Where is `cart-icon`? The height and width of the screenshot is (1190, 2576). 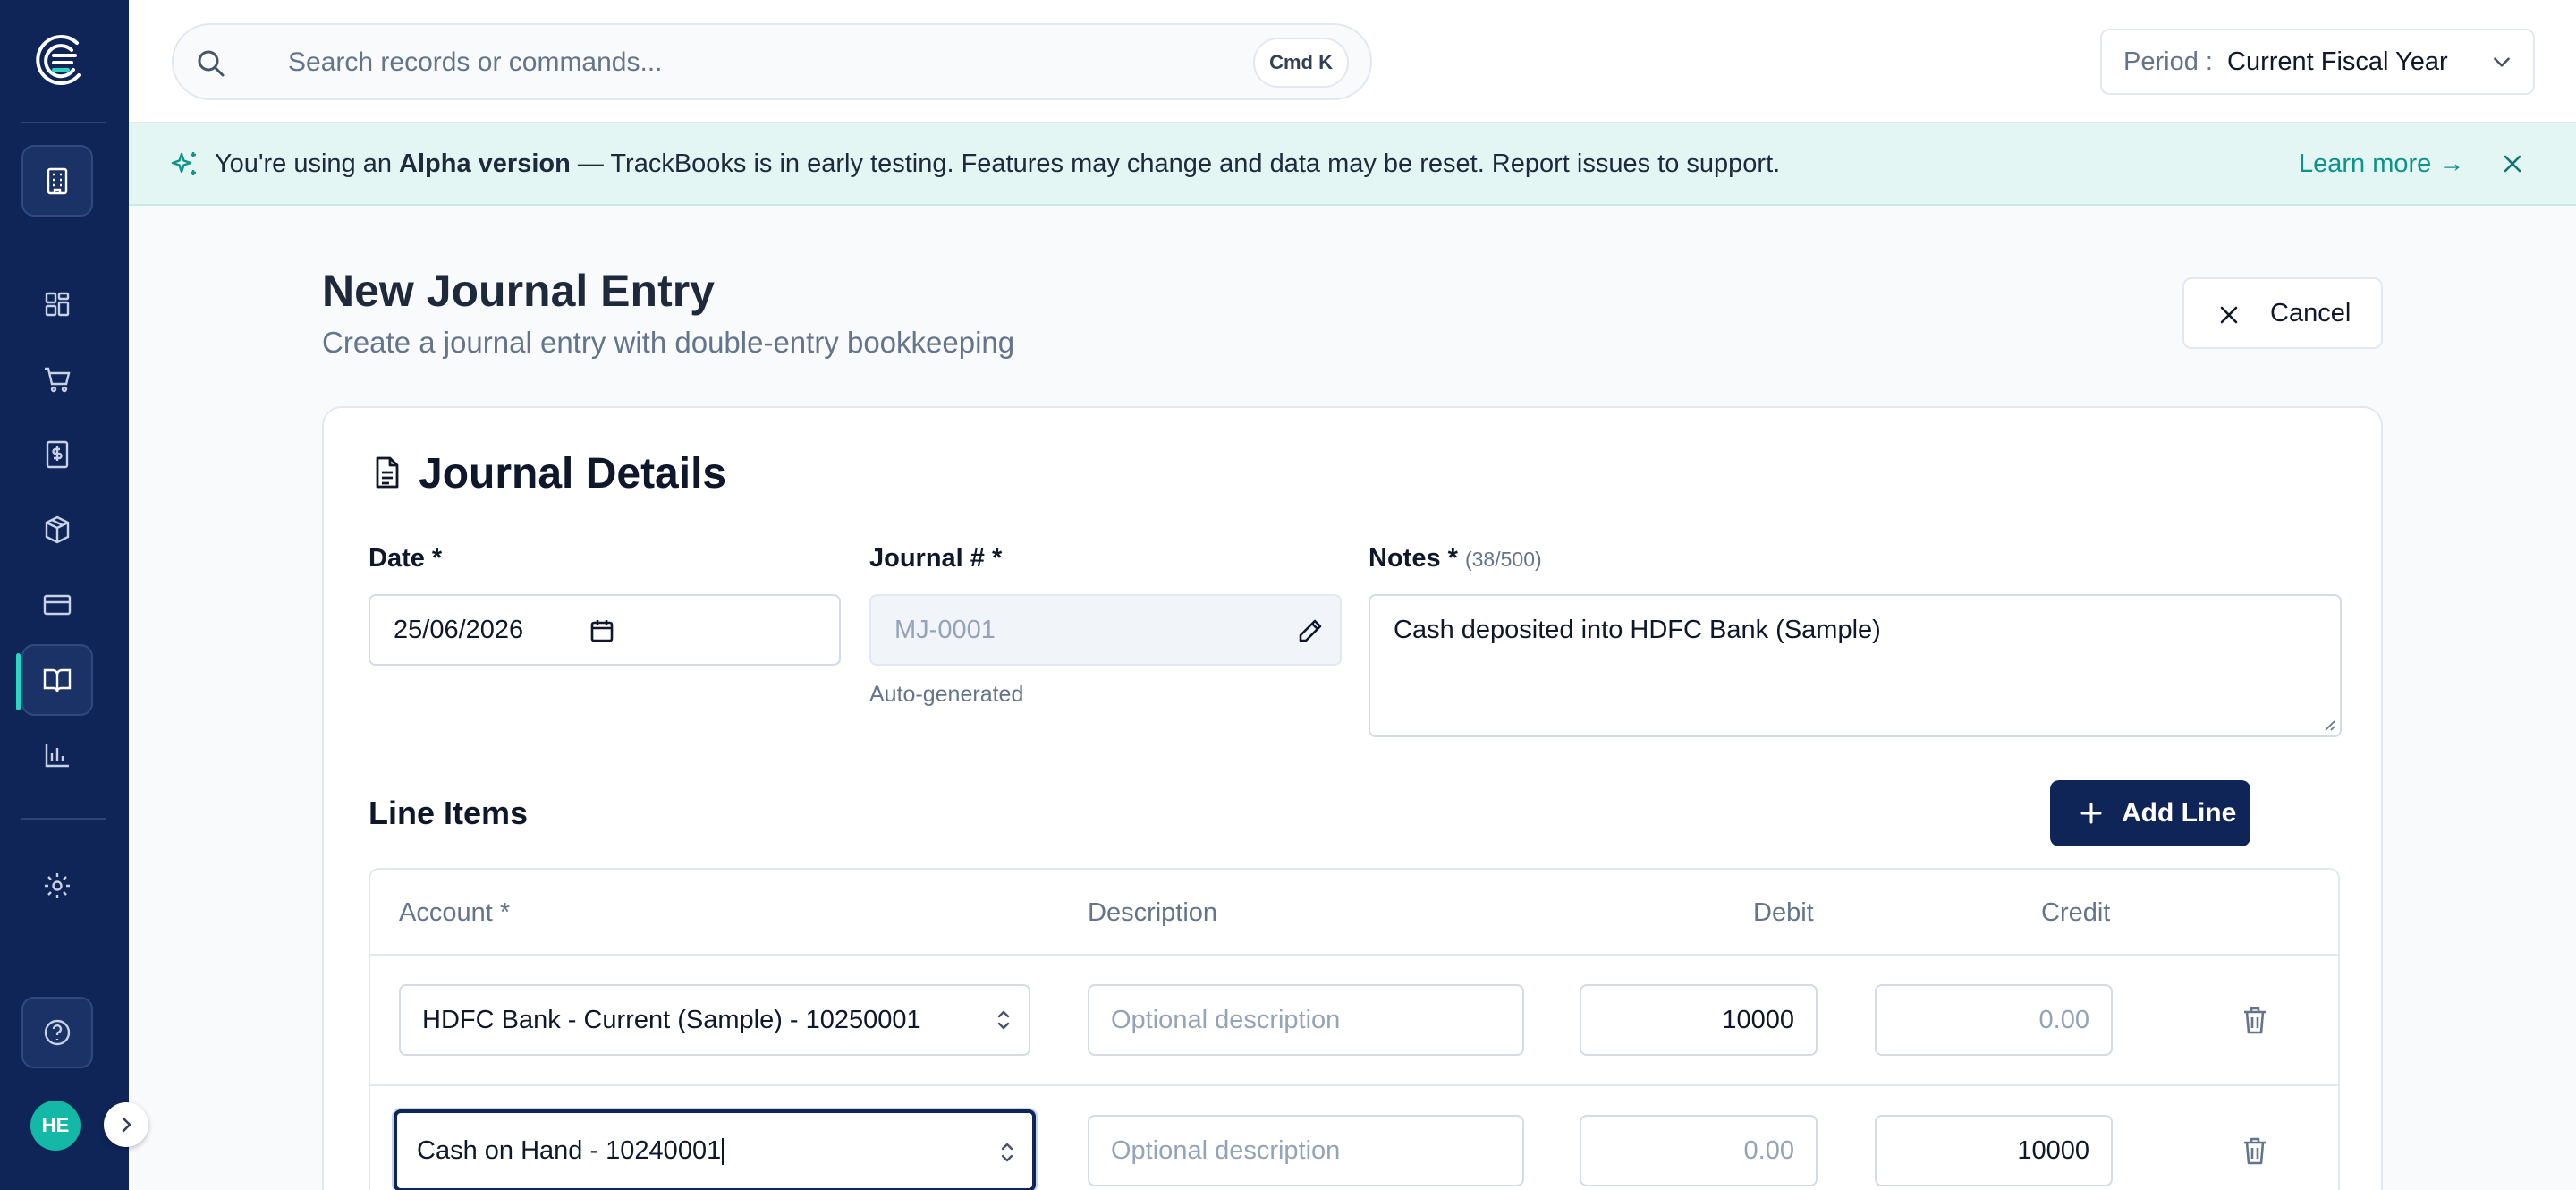
cart-icon is located at coordinates (58, 380).